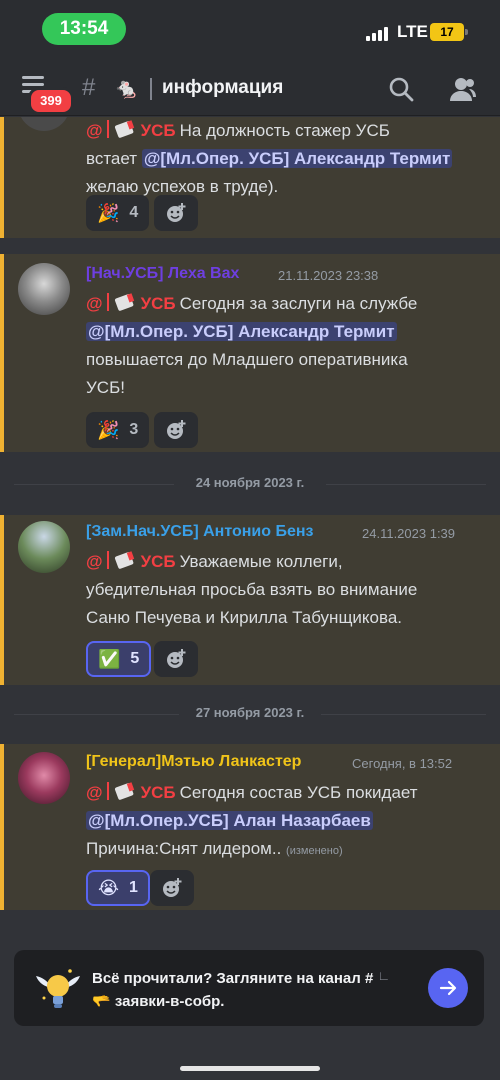  What do you see at coordinates (284, 130) in the screenshot?
I see `message-text: На должность стажер УСБ` at bounding box center [284, 130].